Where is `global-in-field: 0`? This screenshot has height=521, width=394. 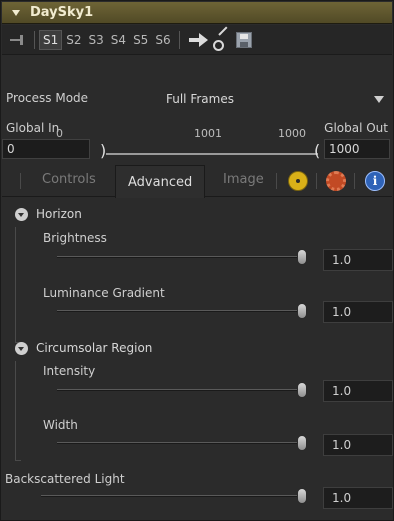
global-in-field: 0 is located at coordinates (46, 149).